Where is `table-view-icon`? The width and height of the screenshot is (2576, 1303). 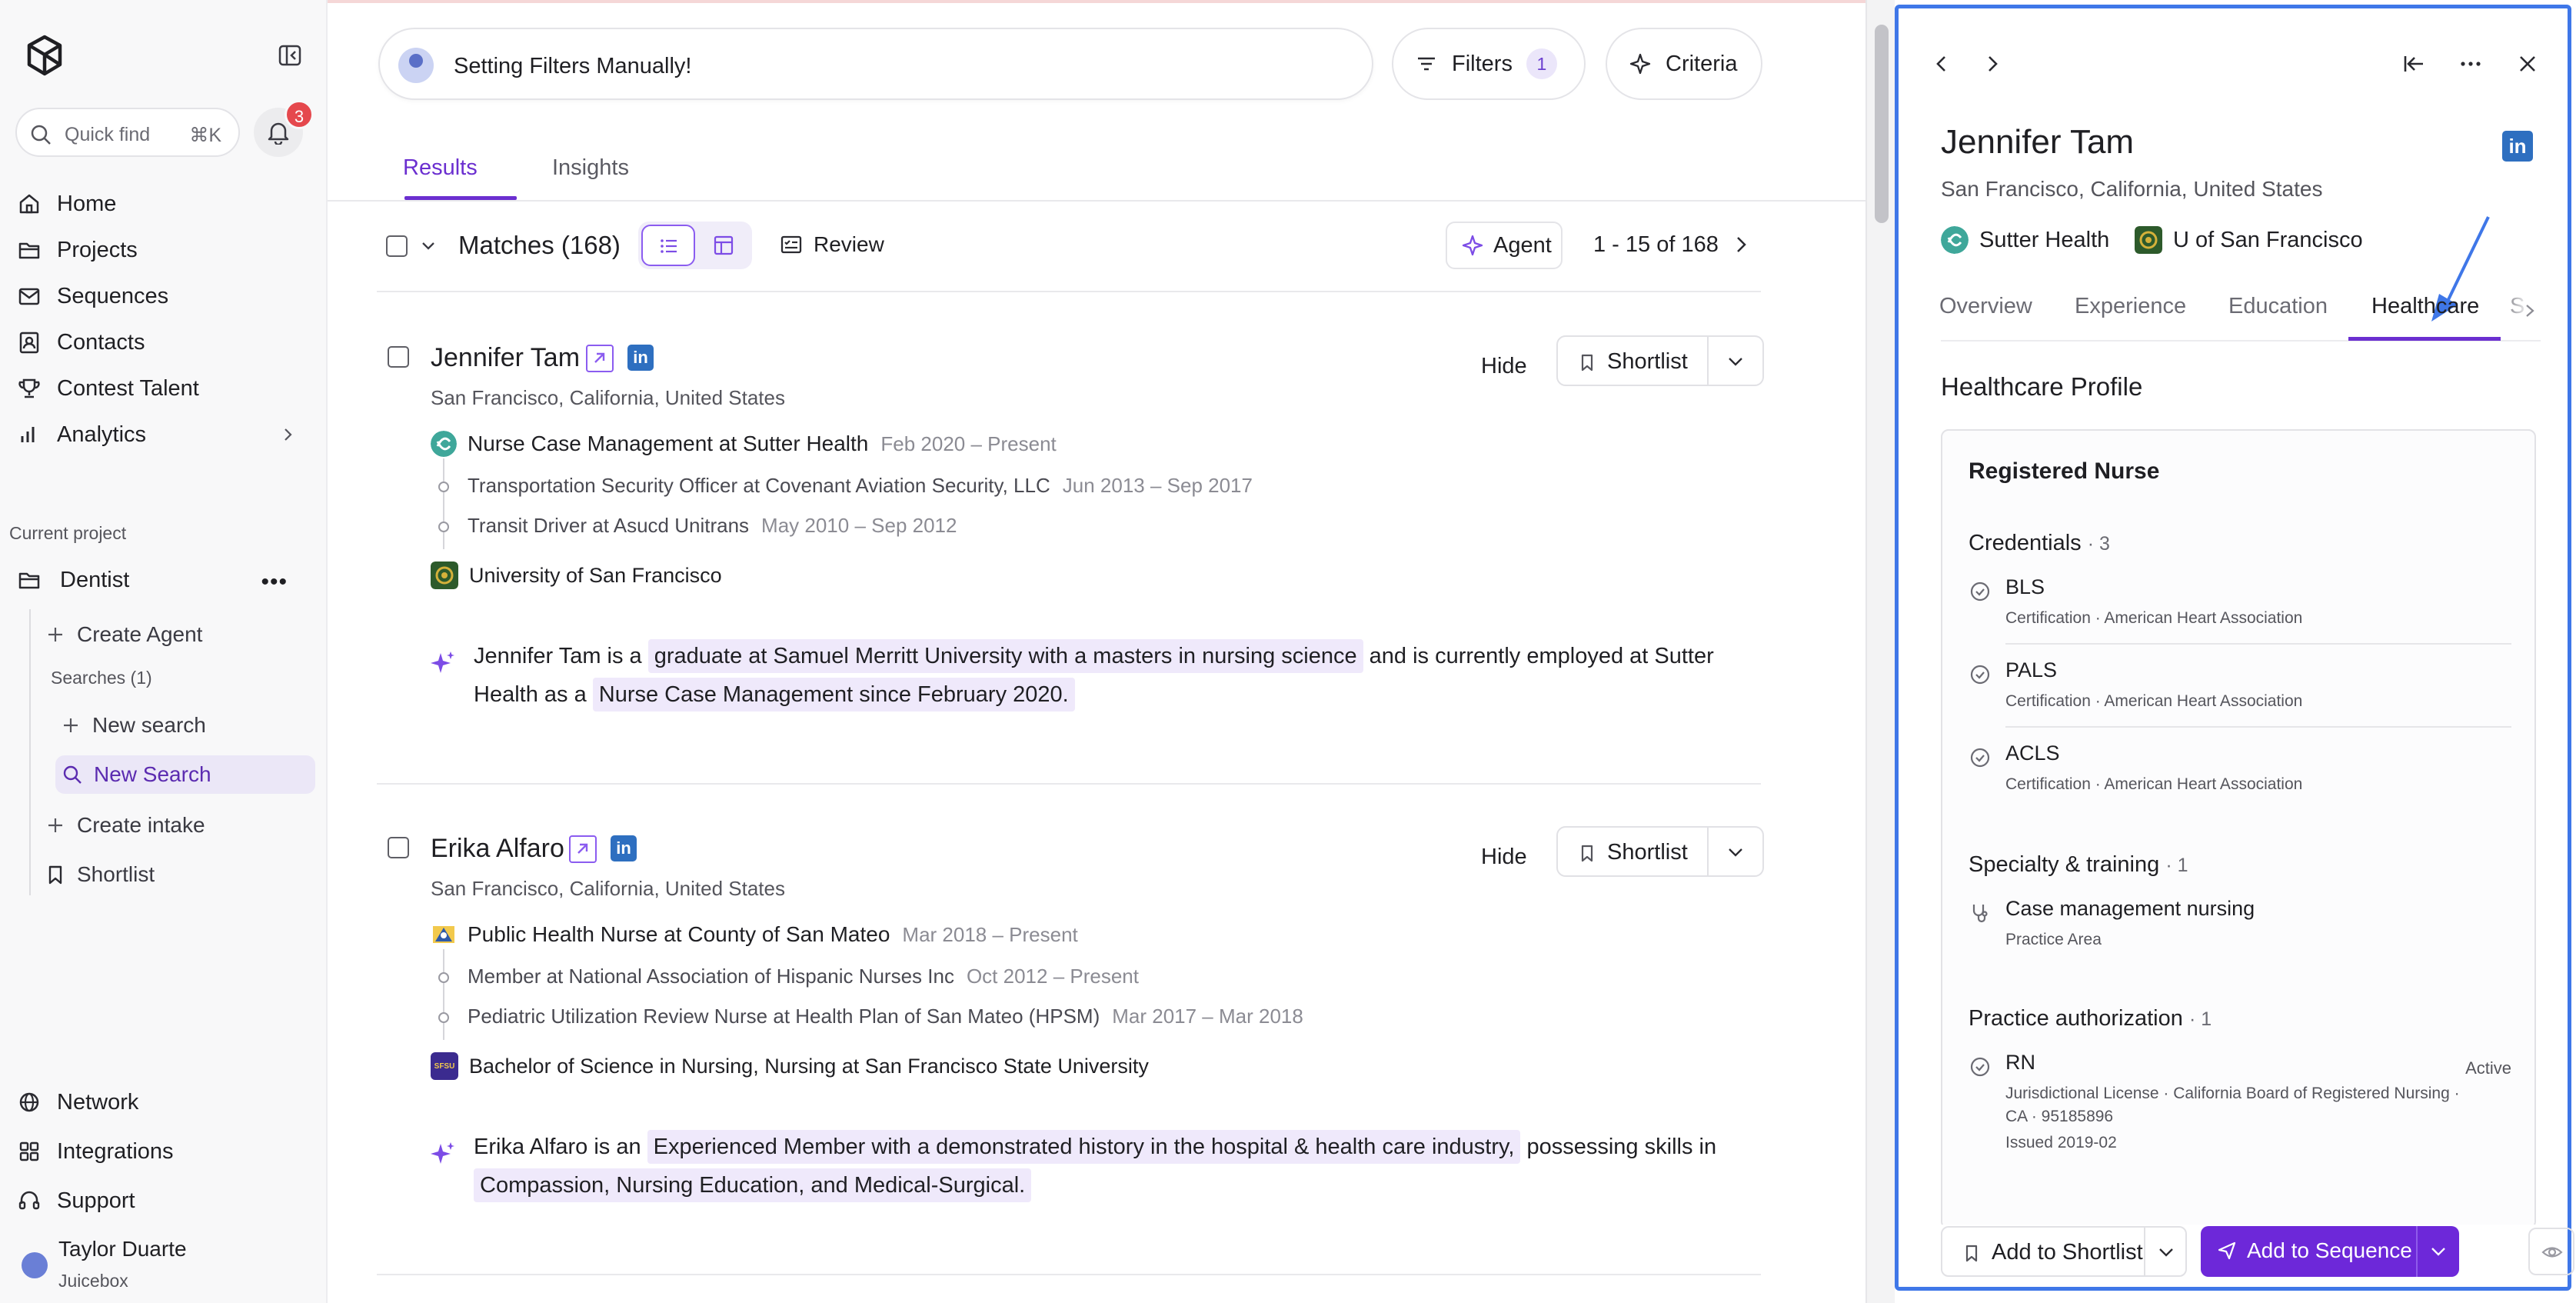
table-view-icon is located at coordinates (723, 245).